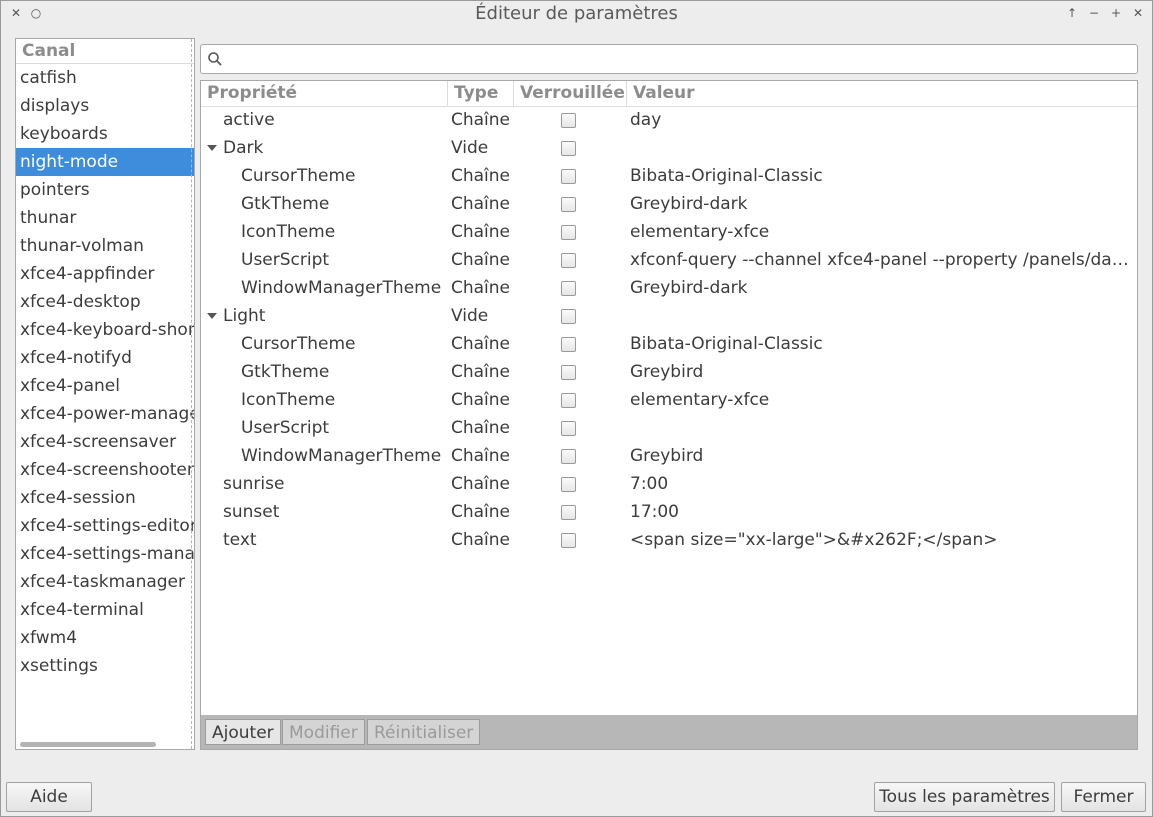 Image resolution: width=1153 pixels, height=817 pixels. I want to click on property-value: 7:00, so click(880, 484).